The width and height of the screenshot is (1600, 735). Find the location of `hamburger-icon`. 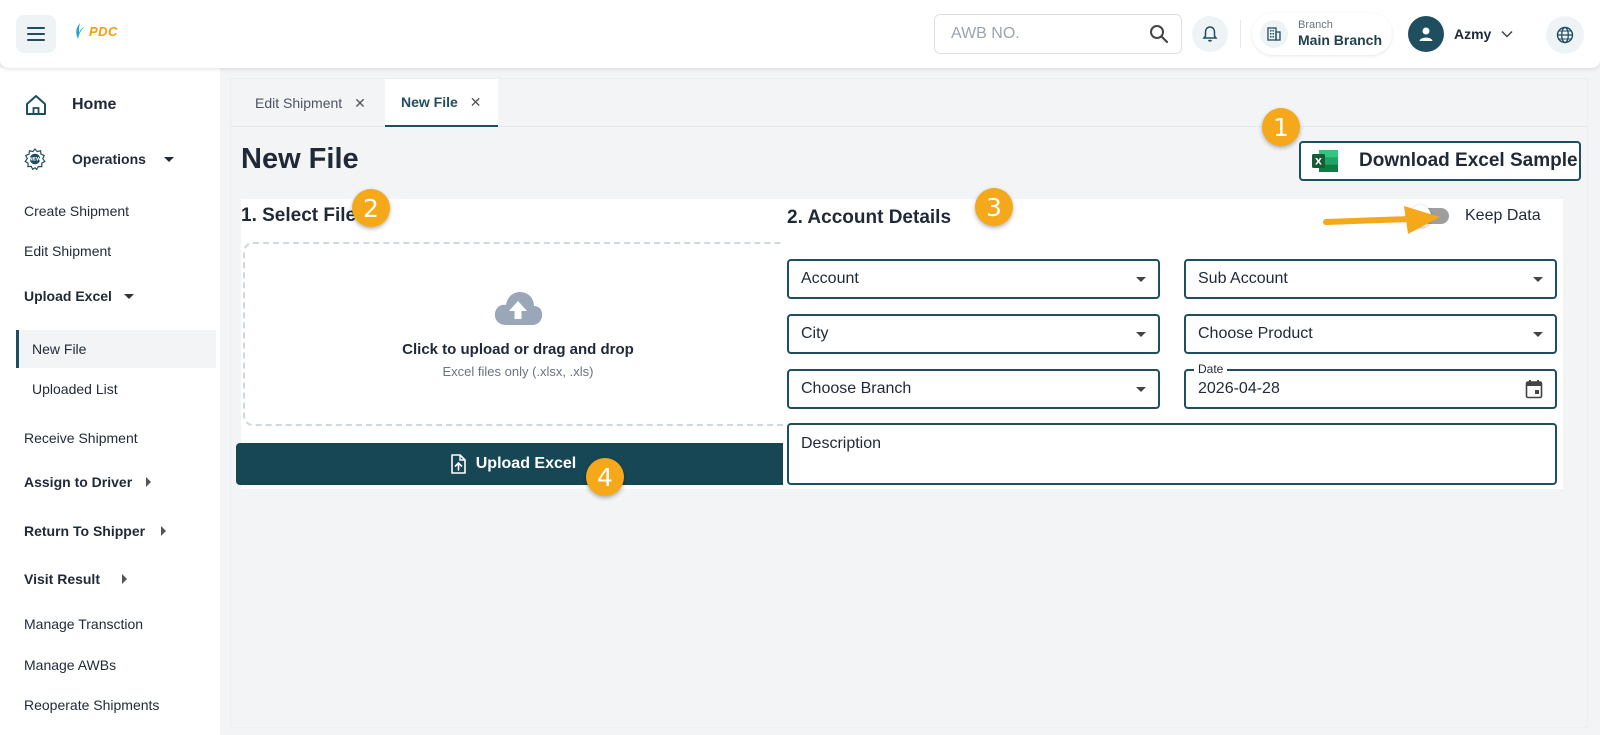

hamburger-icon is located at coordinates (36, 34).